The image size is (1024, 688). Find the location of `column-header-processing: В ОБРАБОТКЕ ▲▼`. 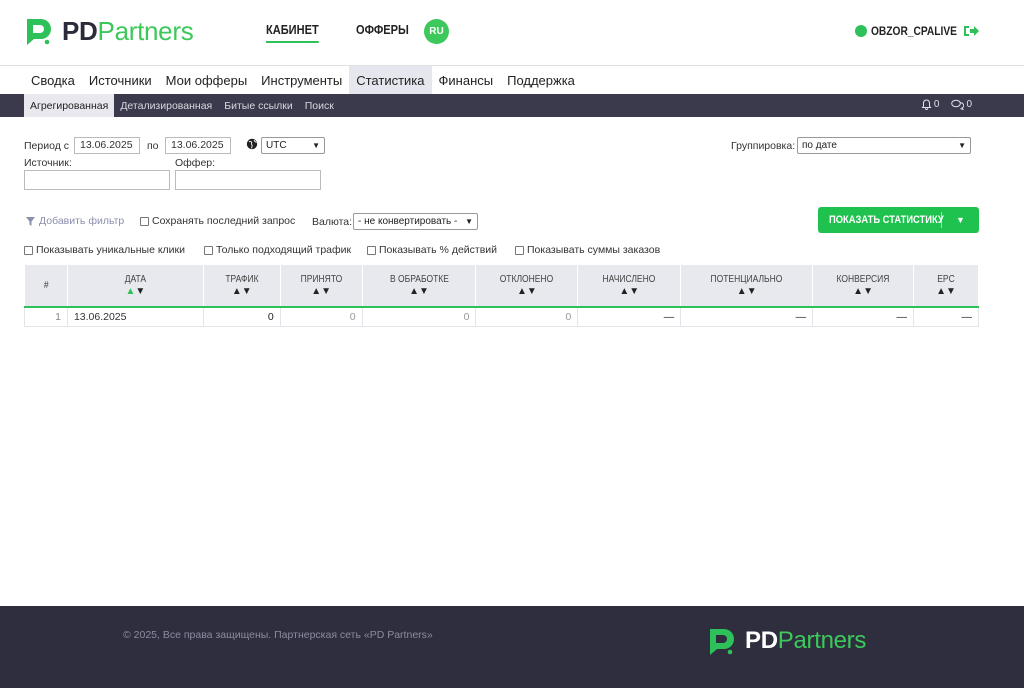

column-header-processing: В ОБРАБОТКЕ ▲▼ is located at coordinates (419, 286).